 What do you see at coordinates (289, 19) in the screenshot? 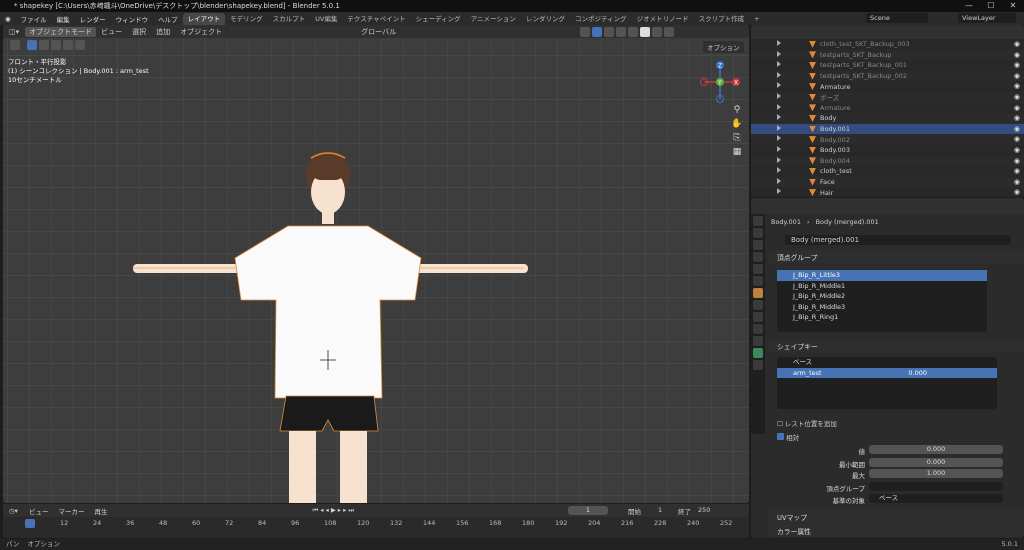
I see `tab-sculpt: スカルプト` at bounding box center [289, 19].